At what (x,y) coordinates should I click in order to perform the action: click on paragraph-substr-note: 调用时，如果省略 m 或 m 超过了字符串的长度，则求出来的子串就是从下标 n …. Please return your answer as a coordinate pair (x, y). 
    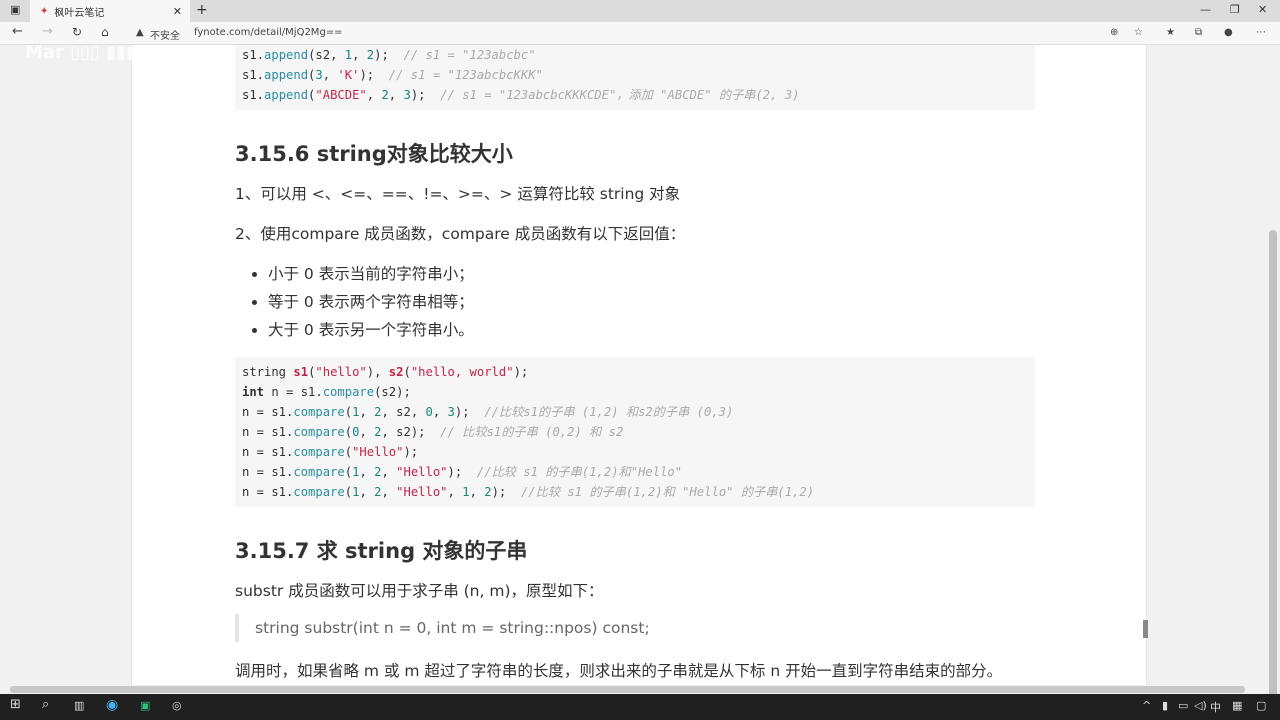
    Looking at the image, I should click on (619, 671).